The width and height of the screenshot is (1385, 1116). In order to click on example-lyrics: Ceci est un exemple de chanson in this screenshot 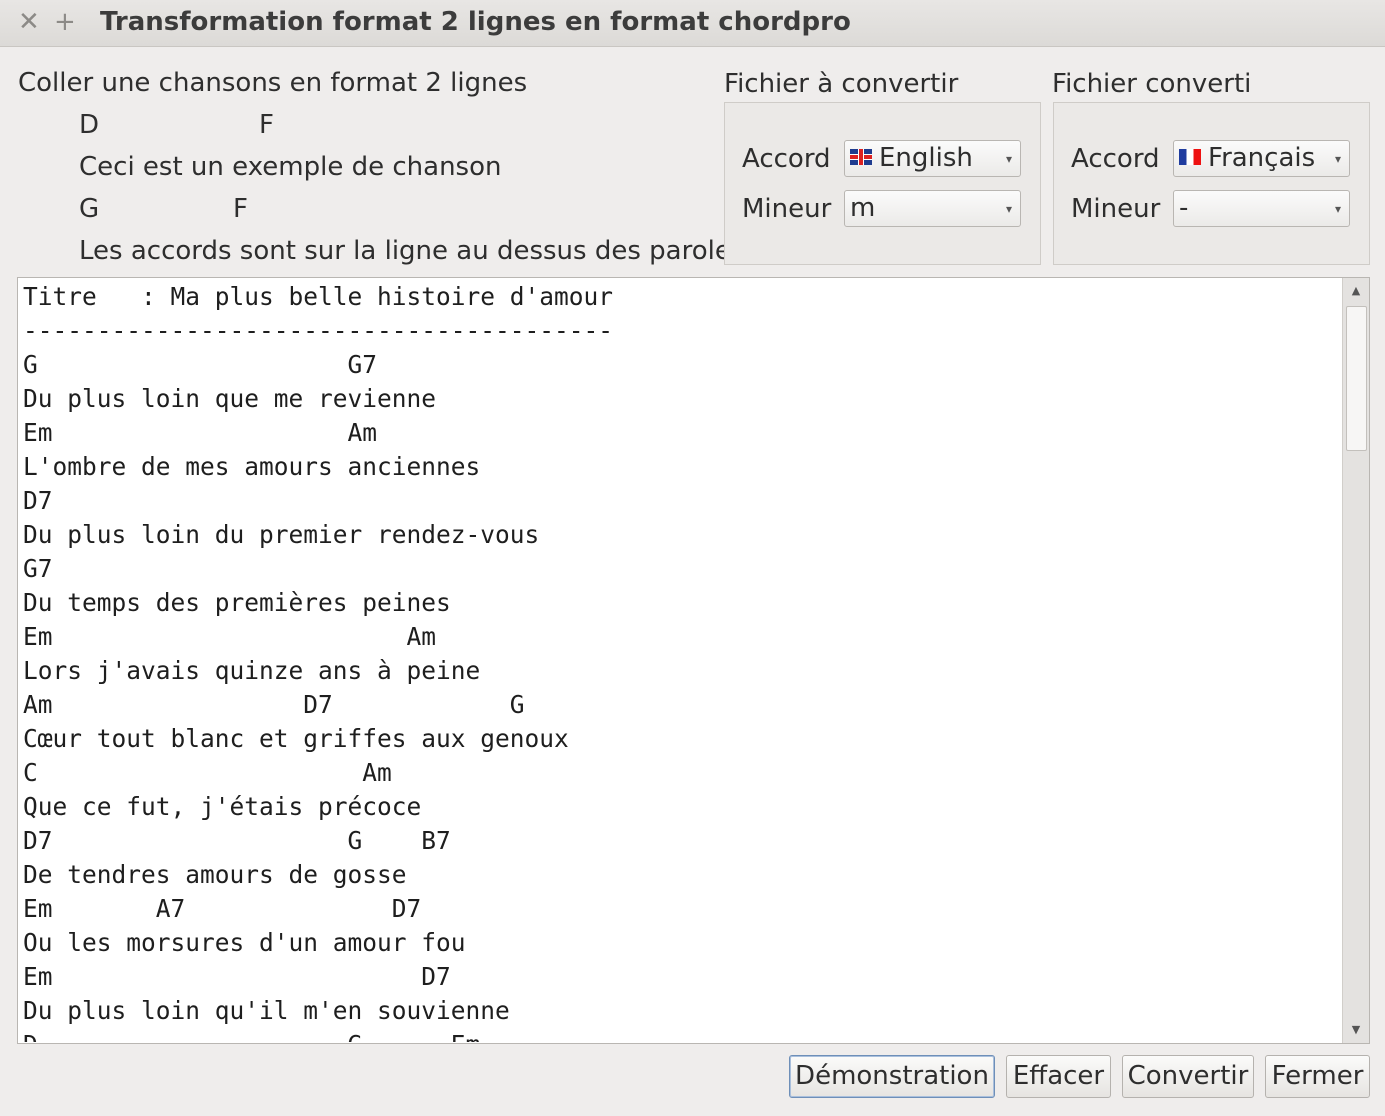, I will do `click(290, 167)`.